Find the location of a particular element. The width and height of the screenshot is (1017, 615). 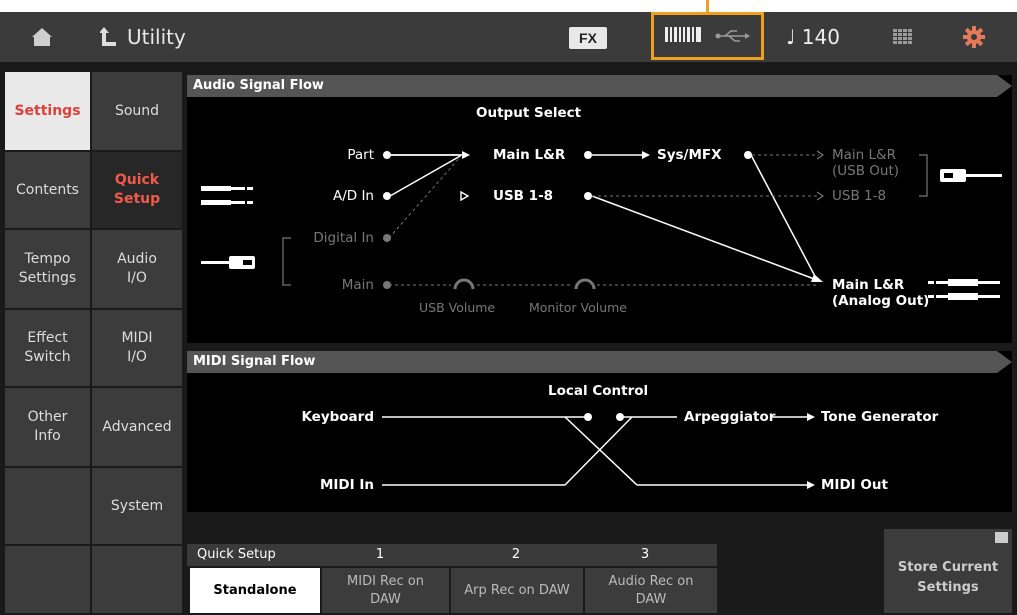

quick-setup-arp-rec-button: Arp Rec on DAW is located at coordinates (517, 590).